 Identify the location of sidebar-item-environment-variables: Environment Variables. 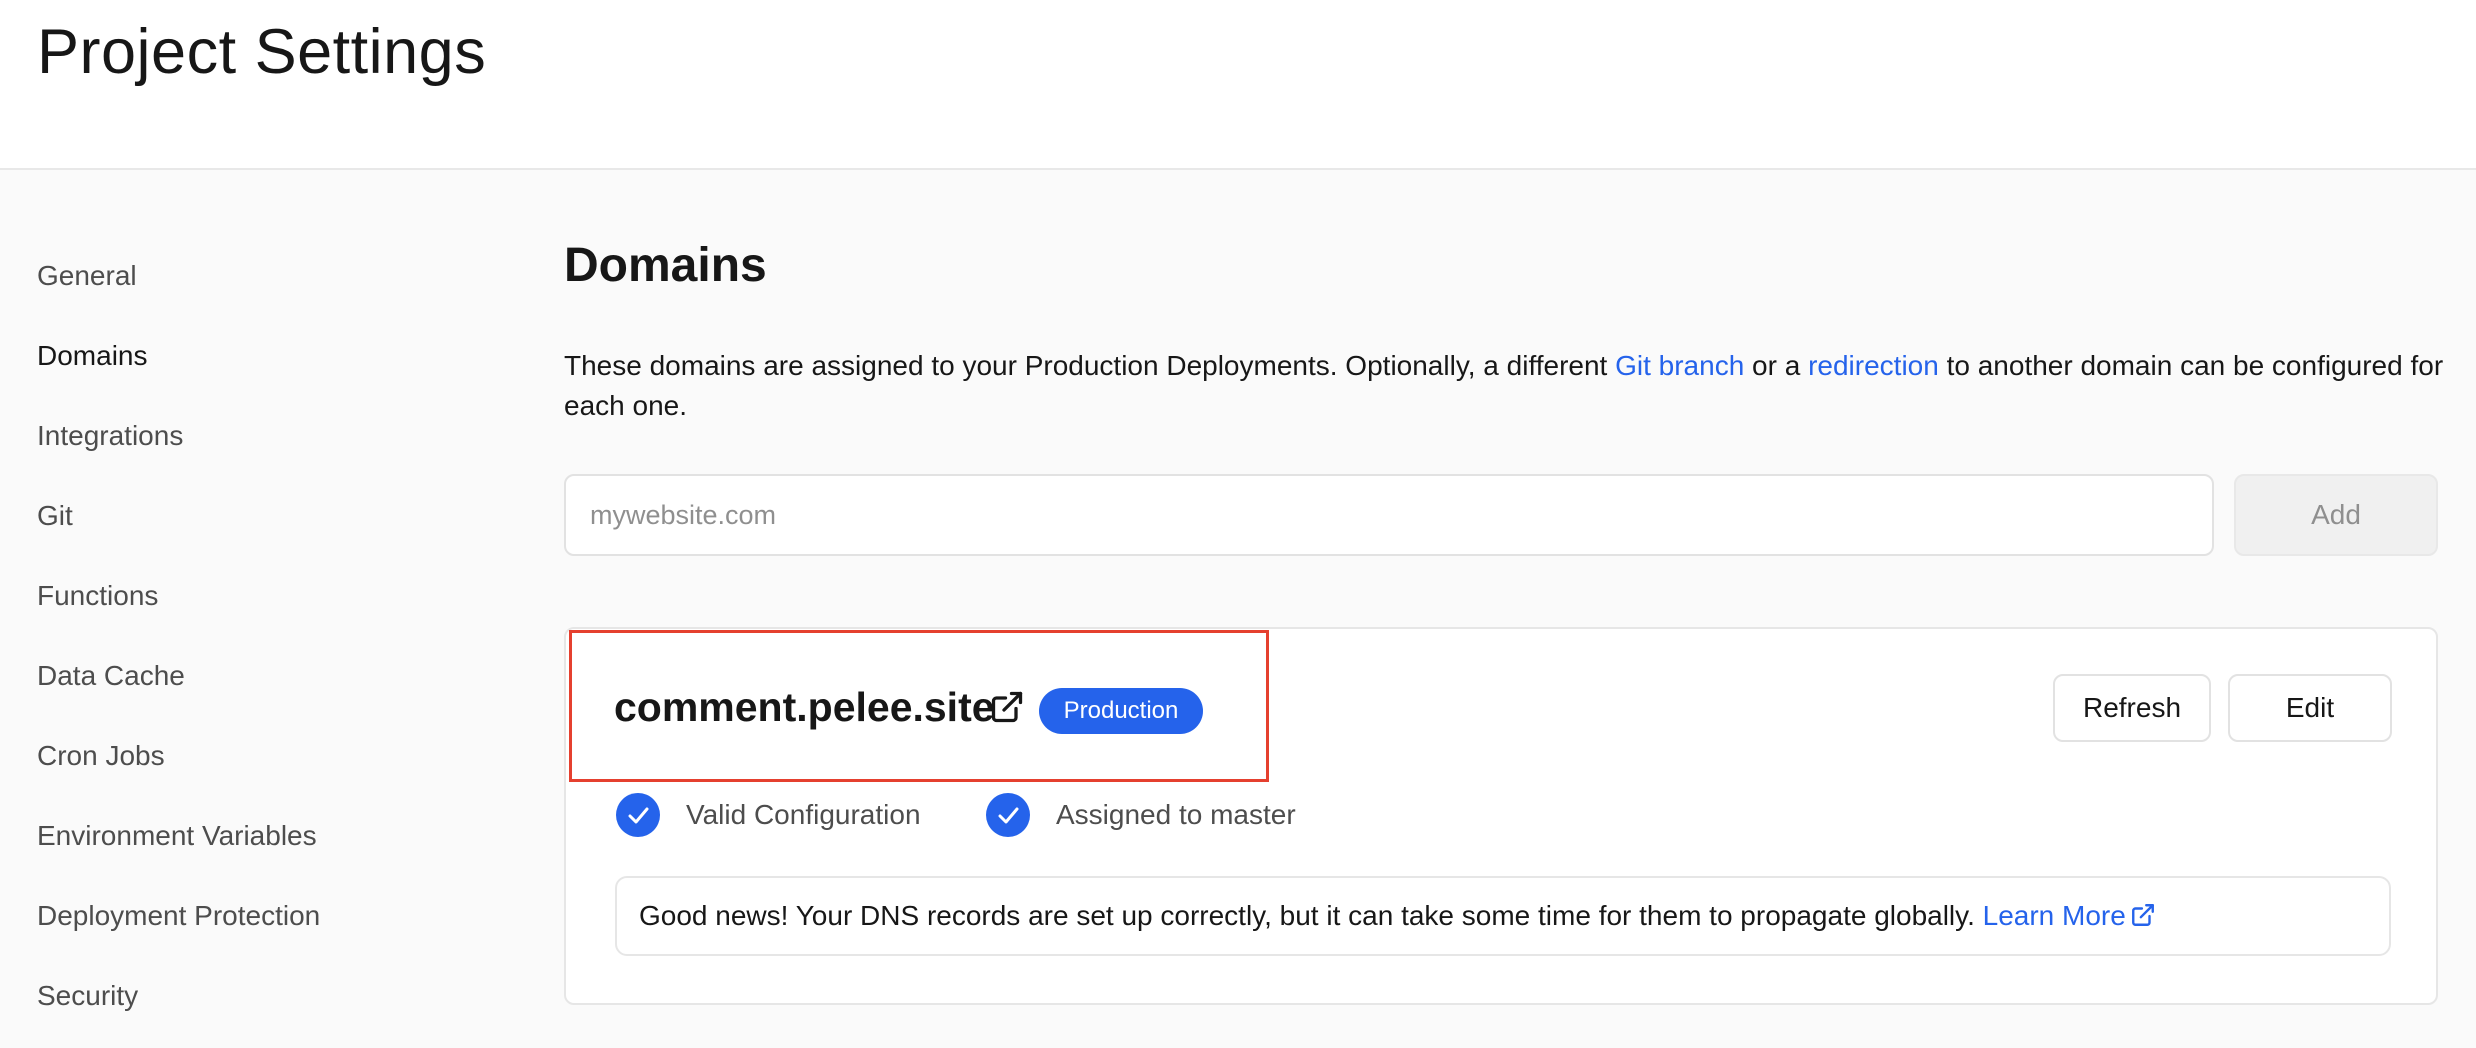
(177, 836).